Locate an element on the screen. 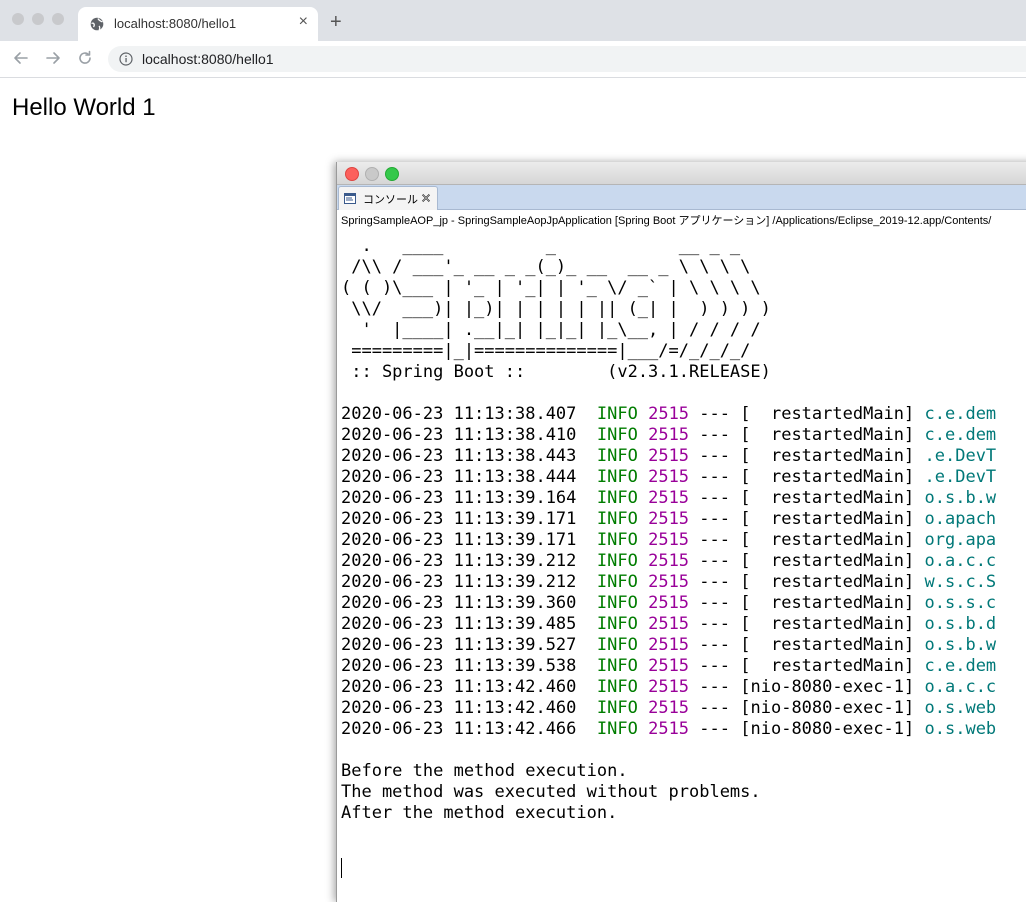 The image size is (1026, 902). new-tab-button: + is located at coordinates (336, 22).